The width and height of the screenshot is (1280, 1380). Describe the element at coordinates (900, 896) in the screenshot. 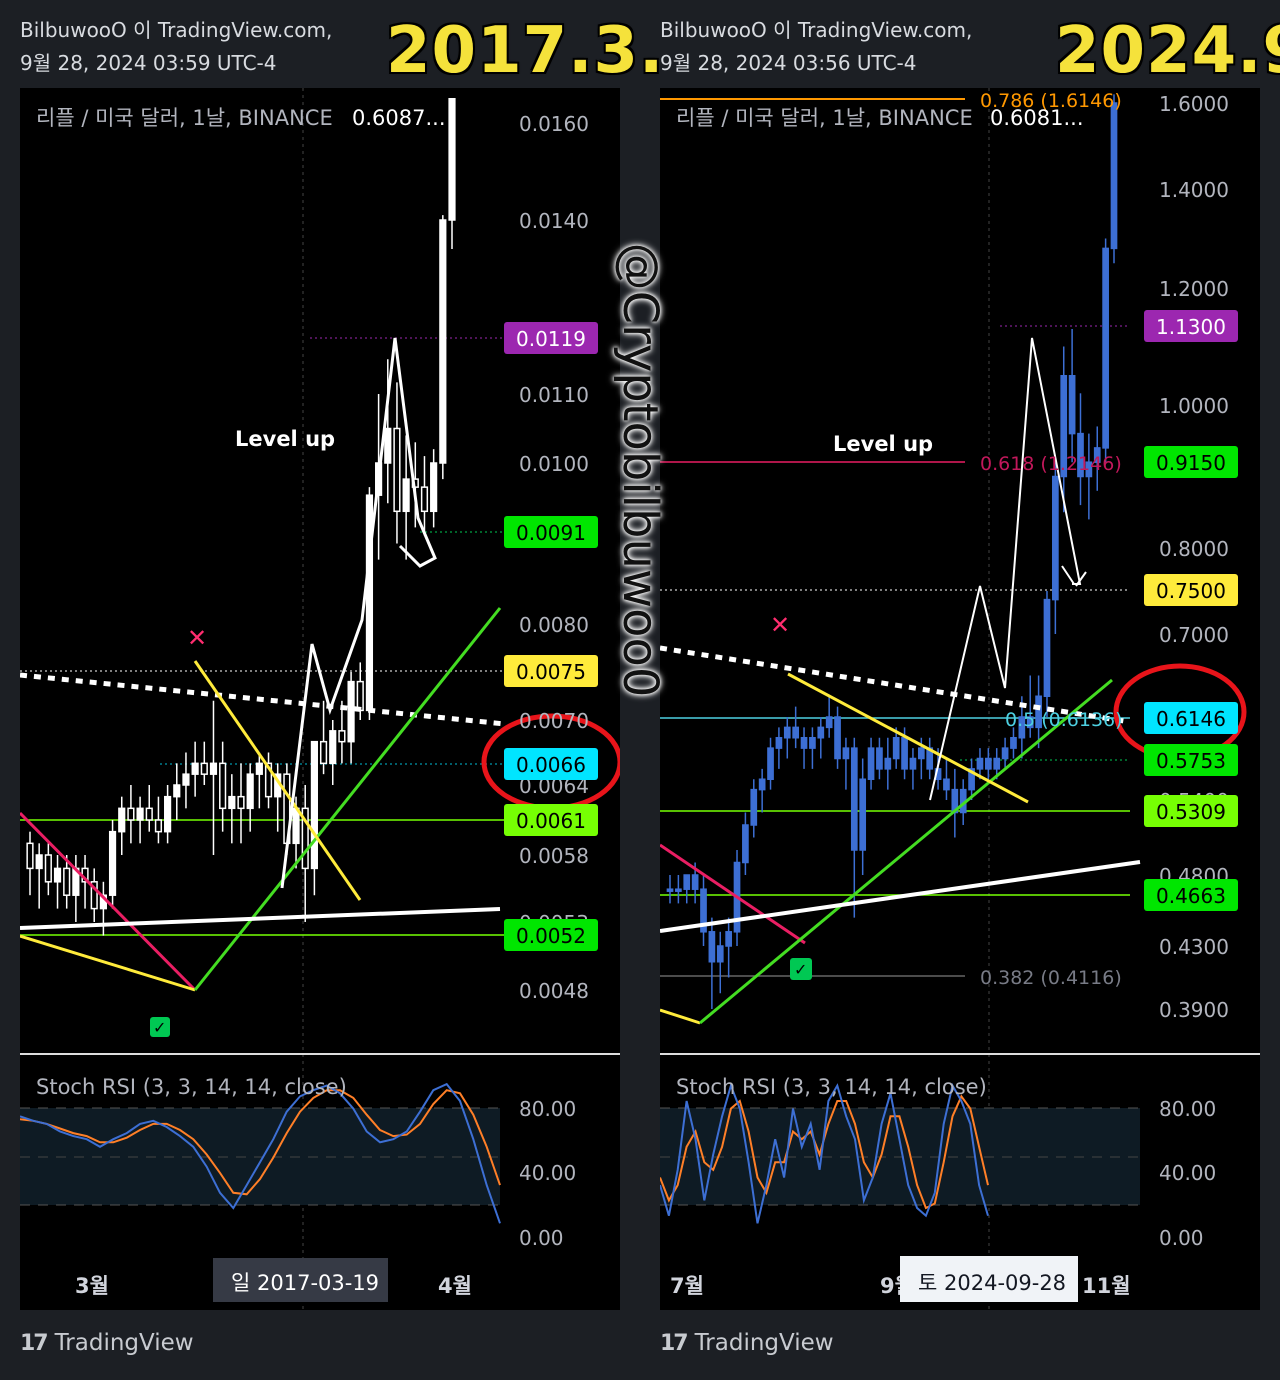

I see `right-white-support` at that location.